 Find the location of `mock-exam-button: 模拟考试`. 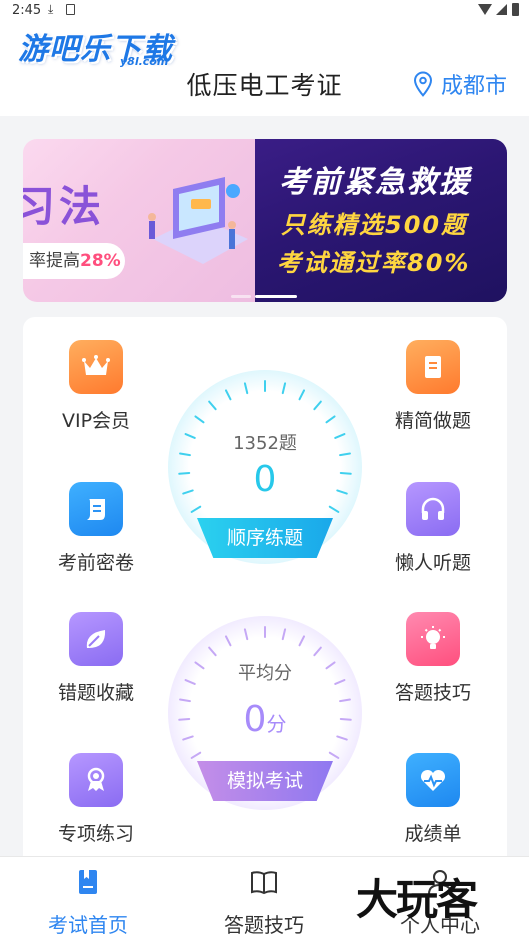

mock-exam-button: 模拟考试 is located at coordinates (265, 781).